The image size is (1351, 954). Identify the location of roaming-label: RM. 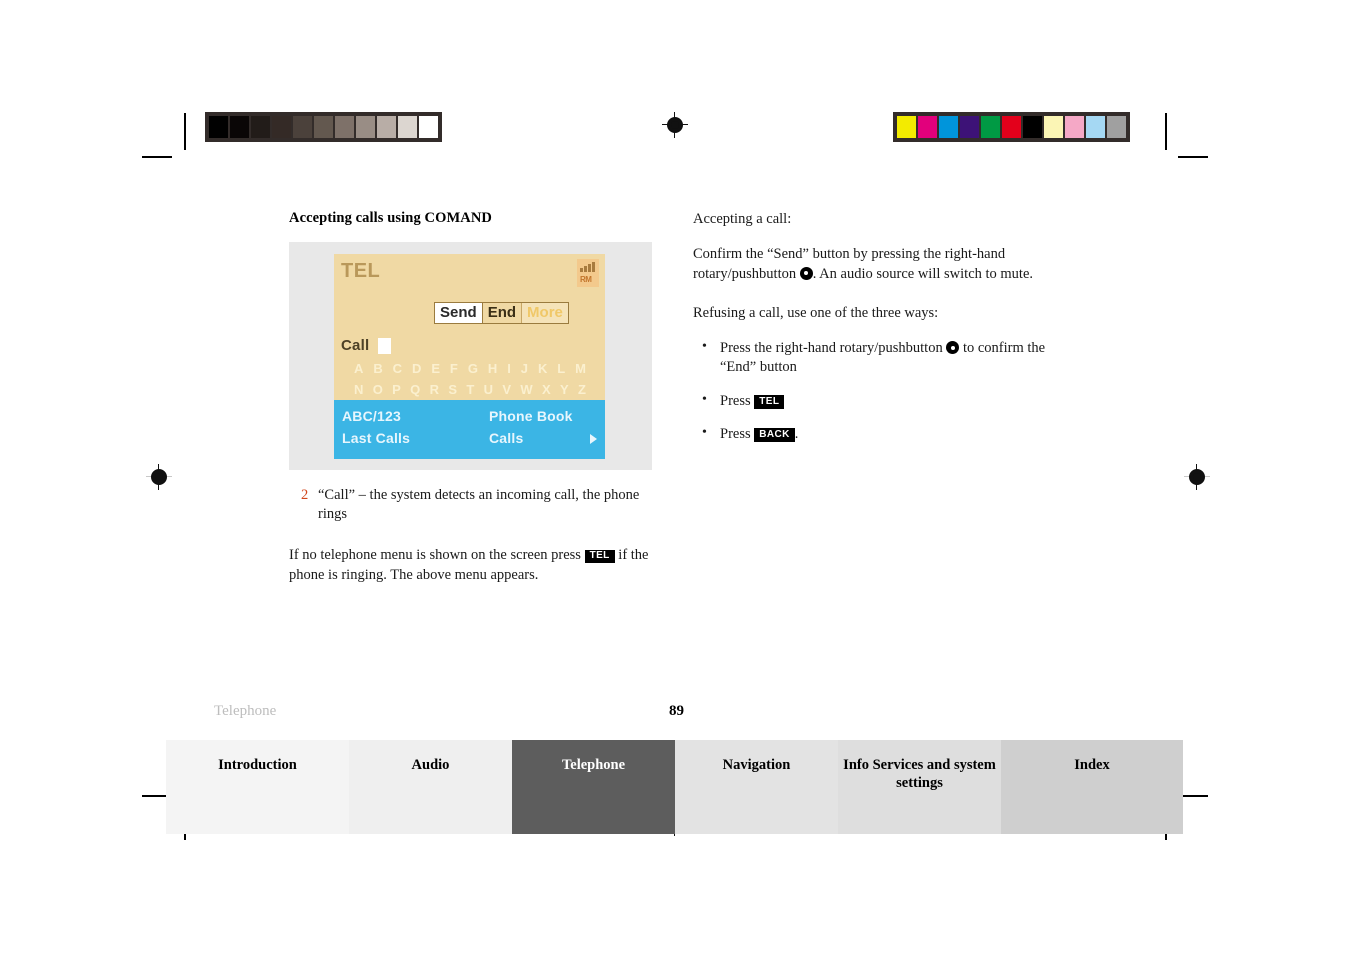
(586, 279).